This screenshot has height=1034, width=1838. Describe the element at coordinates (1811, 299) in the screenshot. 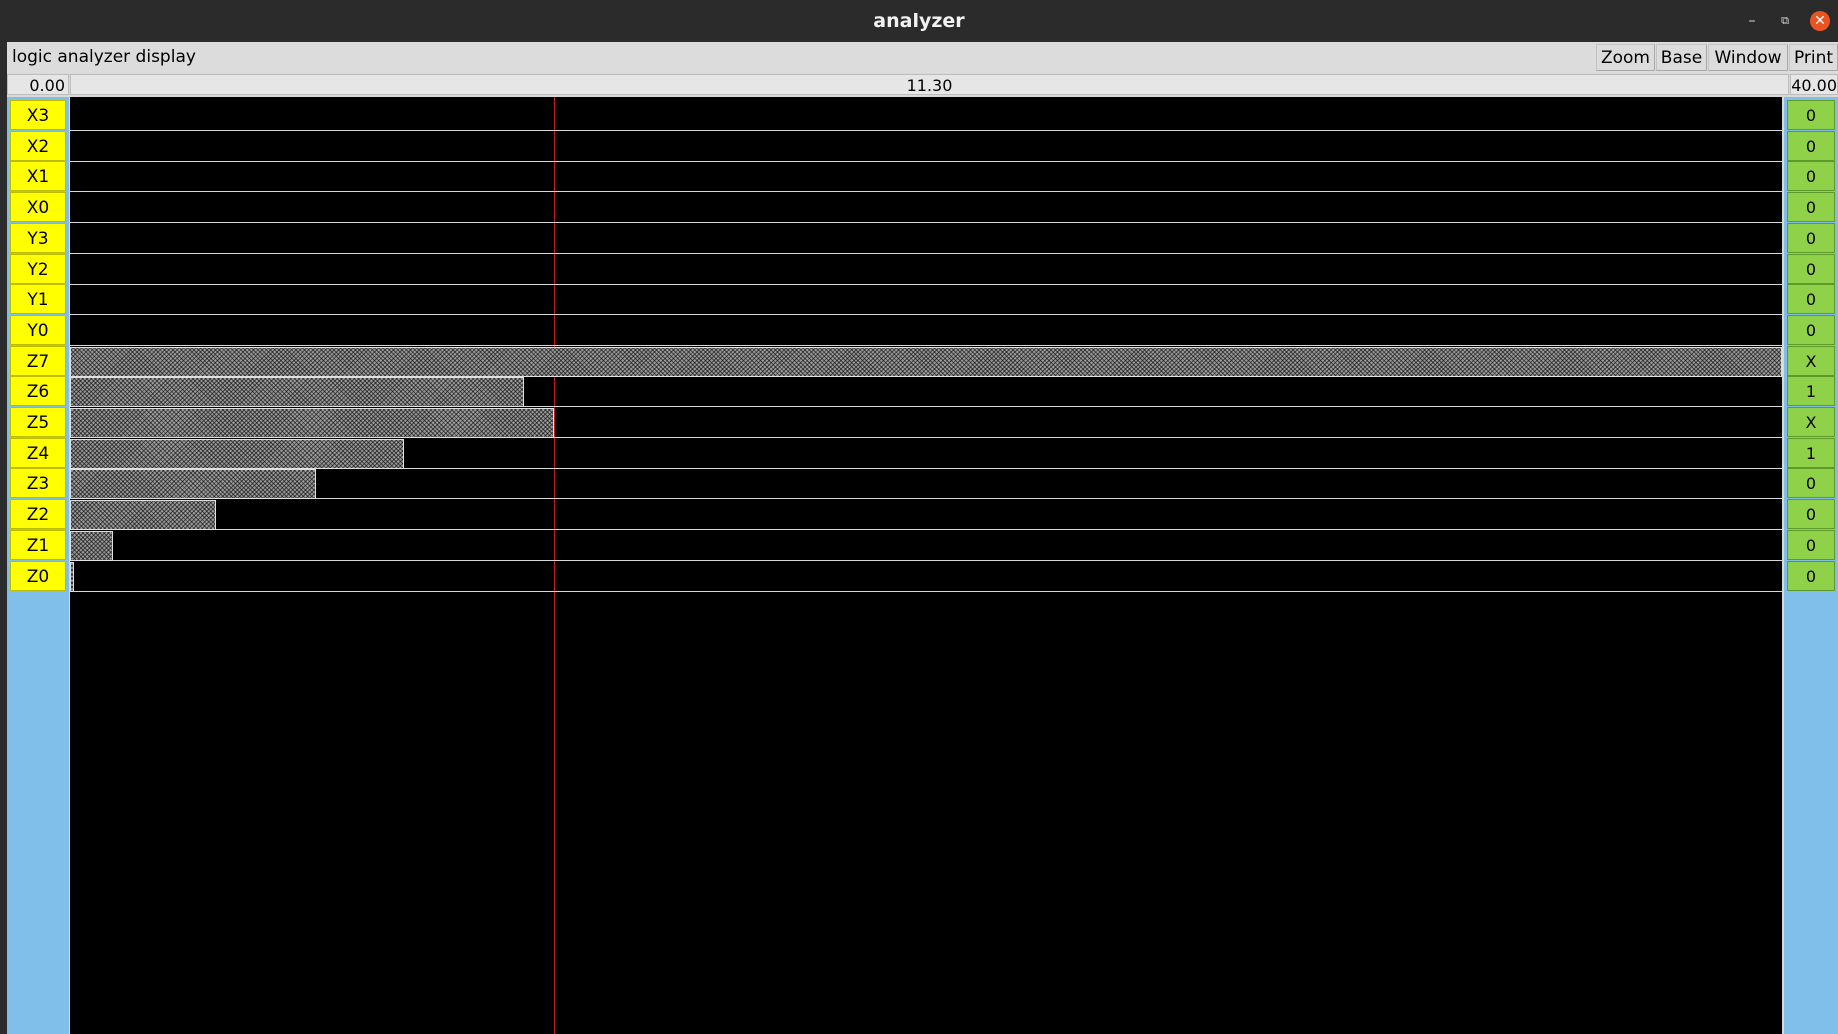

I see `signal-value-y1: 0` at that location.